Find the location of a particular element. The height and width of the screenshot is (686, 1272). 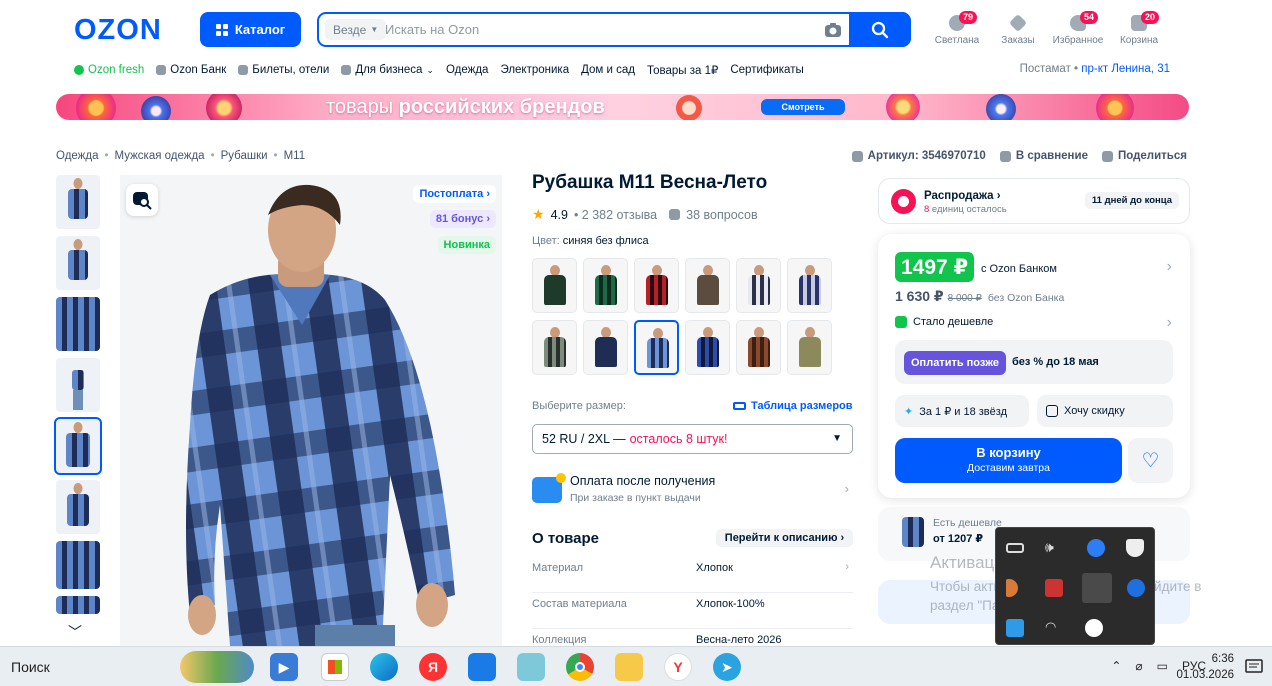

ozon-logo: OZON is located at coordinates (118, 30).